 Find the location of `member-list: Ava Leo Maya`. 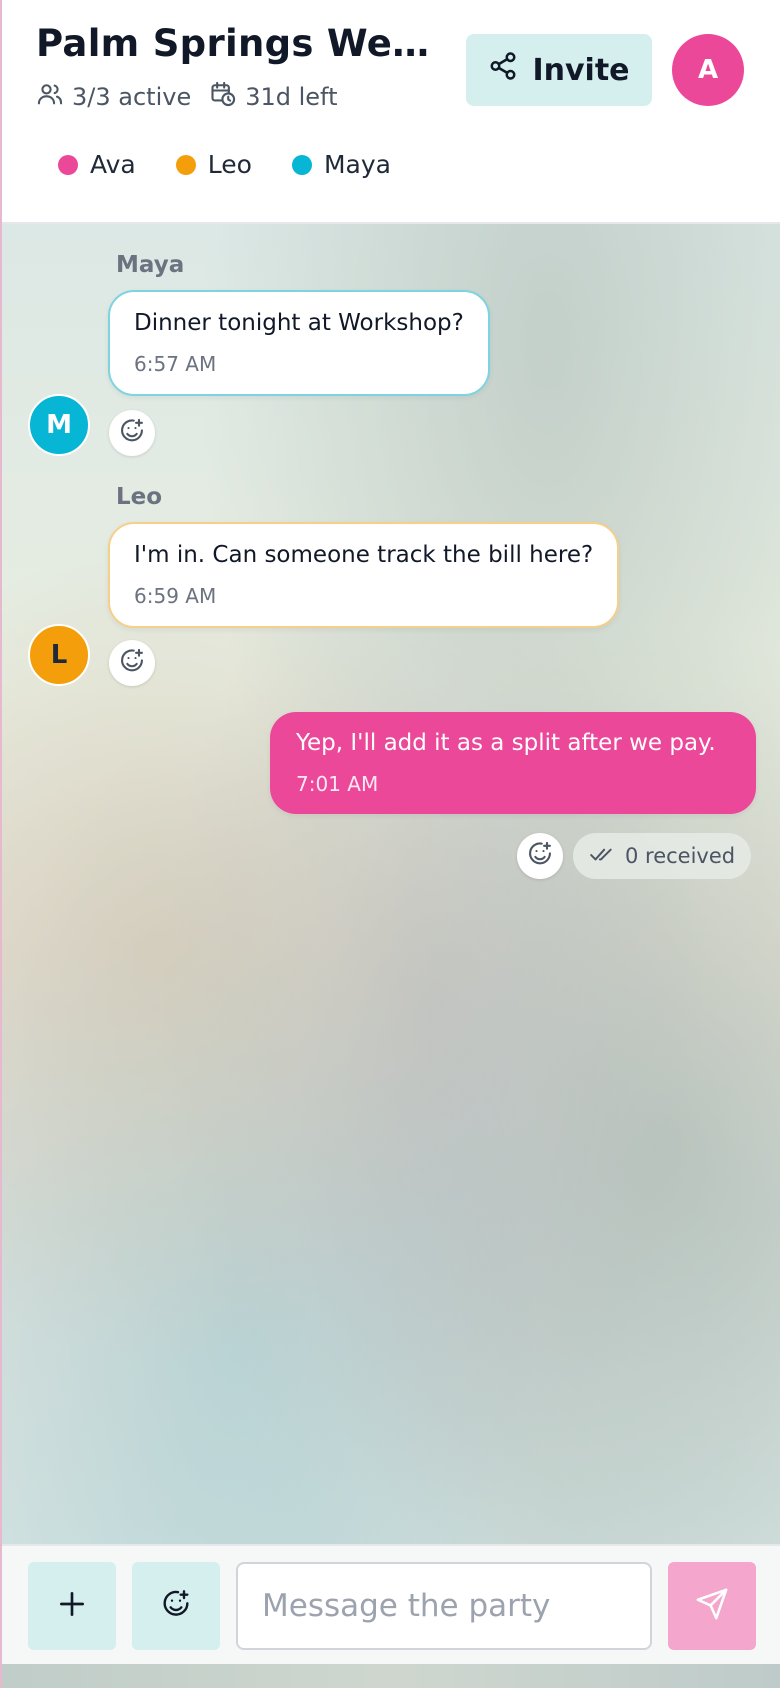

member-list: Ava Leo Maya is located at coordinates (244, 164).